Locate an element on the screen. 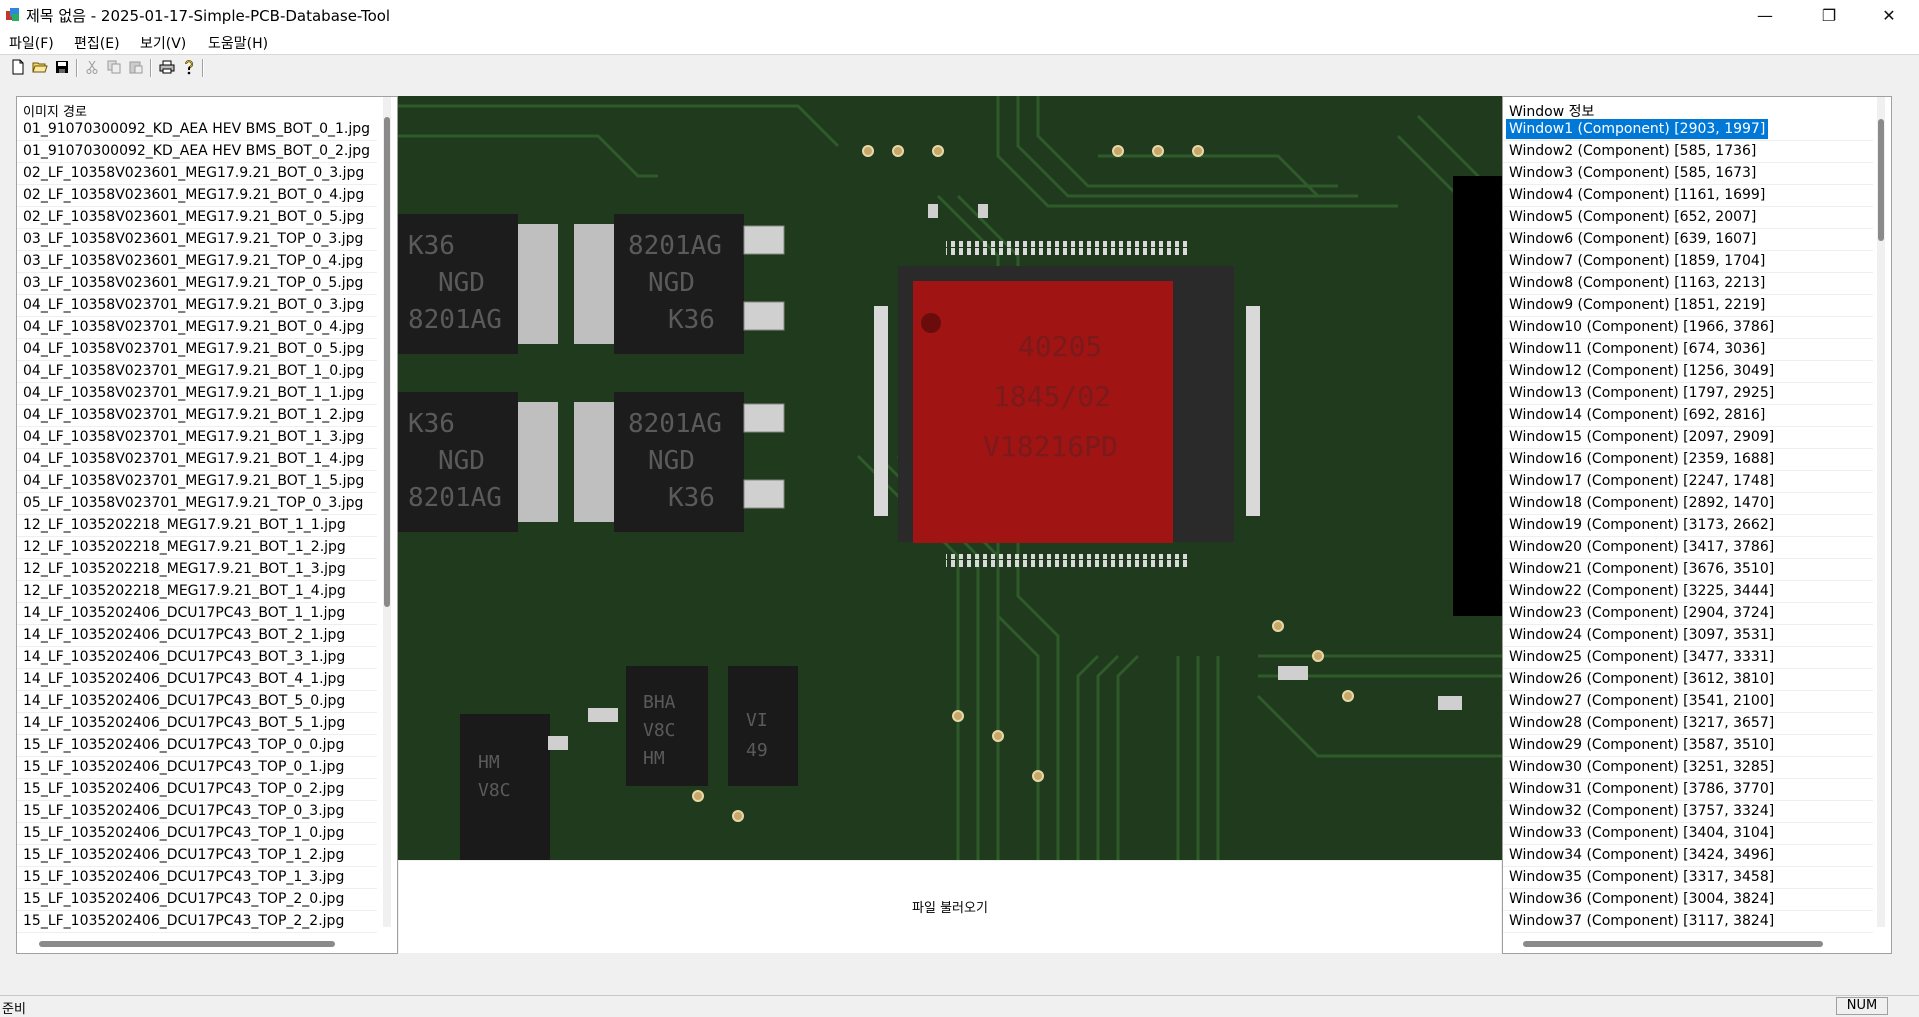 Image resolution: width=1919 pixels, height=1017 pixels. window-list-item: Window36 (Component) [3004, 3824] is located at coordinates (1641, 899).